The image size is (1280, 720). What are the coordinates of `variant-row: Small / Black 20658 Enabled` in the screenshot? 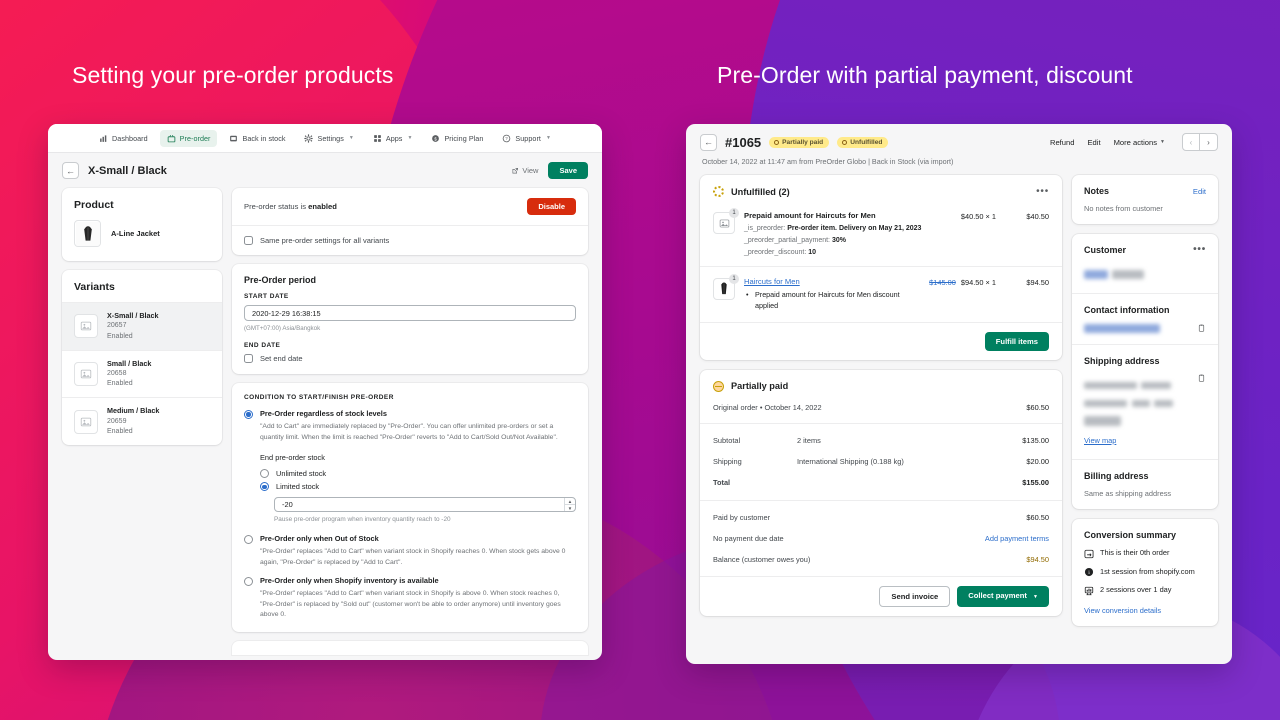 It's located at (142, 373).